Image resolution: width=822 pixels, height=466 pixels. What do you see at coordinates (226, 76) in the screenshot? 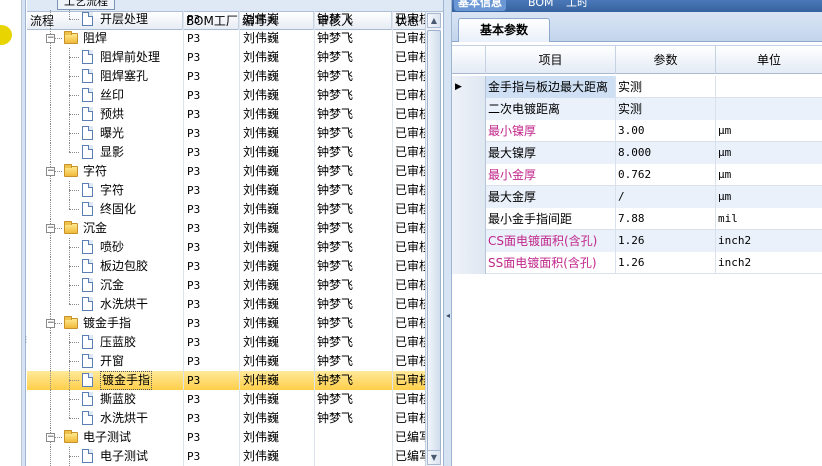
I see `tree-step-row: 阻焊塞孔 P3 刘伟巍 钟梦飞 已审核` at bounding box center [226, 76].